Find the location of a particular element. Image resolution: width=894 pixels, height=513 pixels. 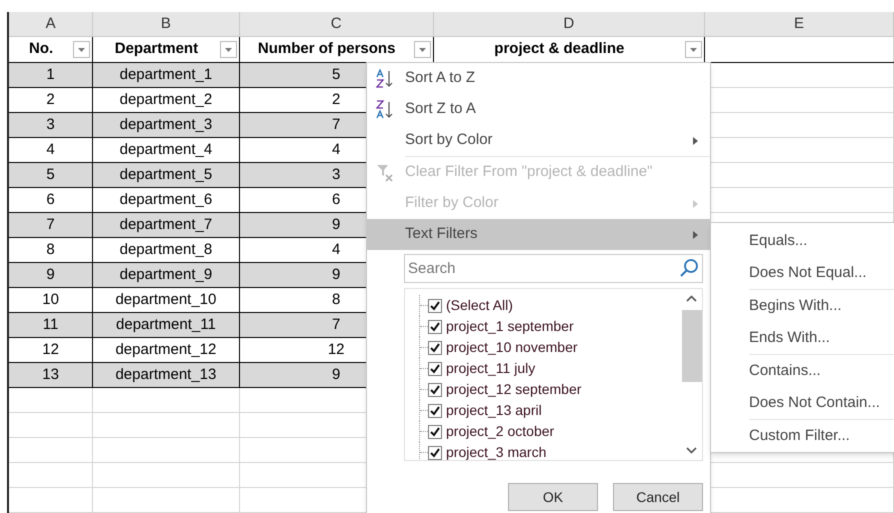

table-cell-text: department_8 is located at coordinates (166, 250).